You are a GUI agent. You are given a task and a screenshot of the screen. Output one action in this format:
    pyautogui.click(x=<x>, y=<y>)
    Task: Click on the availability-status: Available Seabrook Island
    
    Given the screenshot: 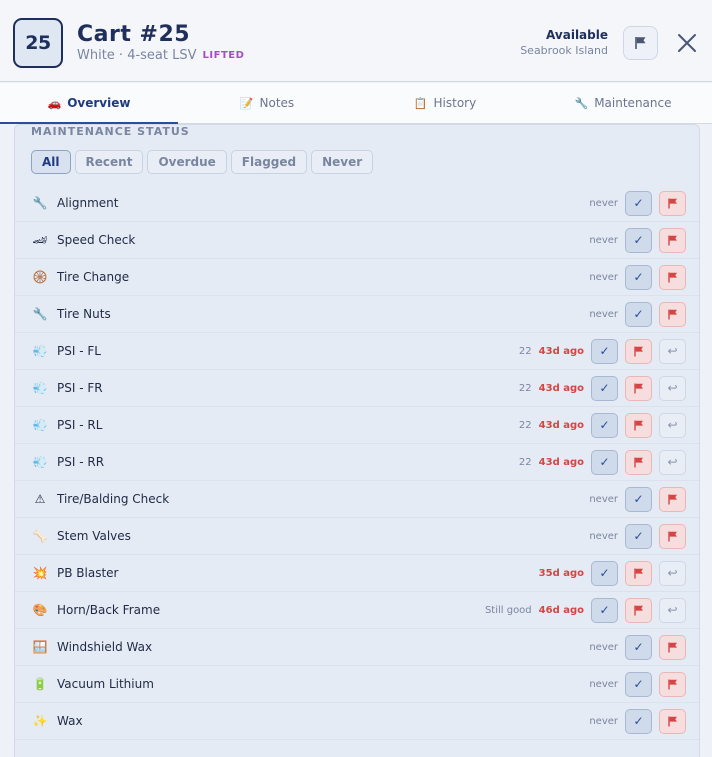 What is the action you would take?
    pyautogui.click(x=564, y=42)
    